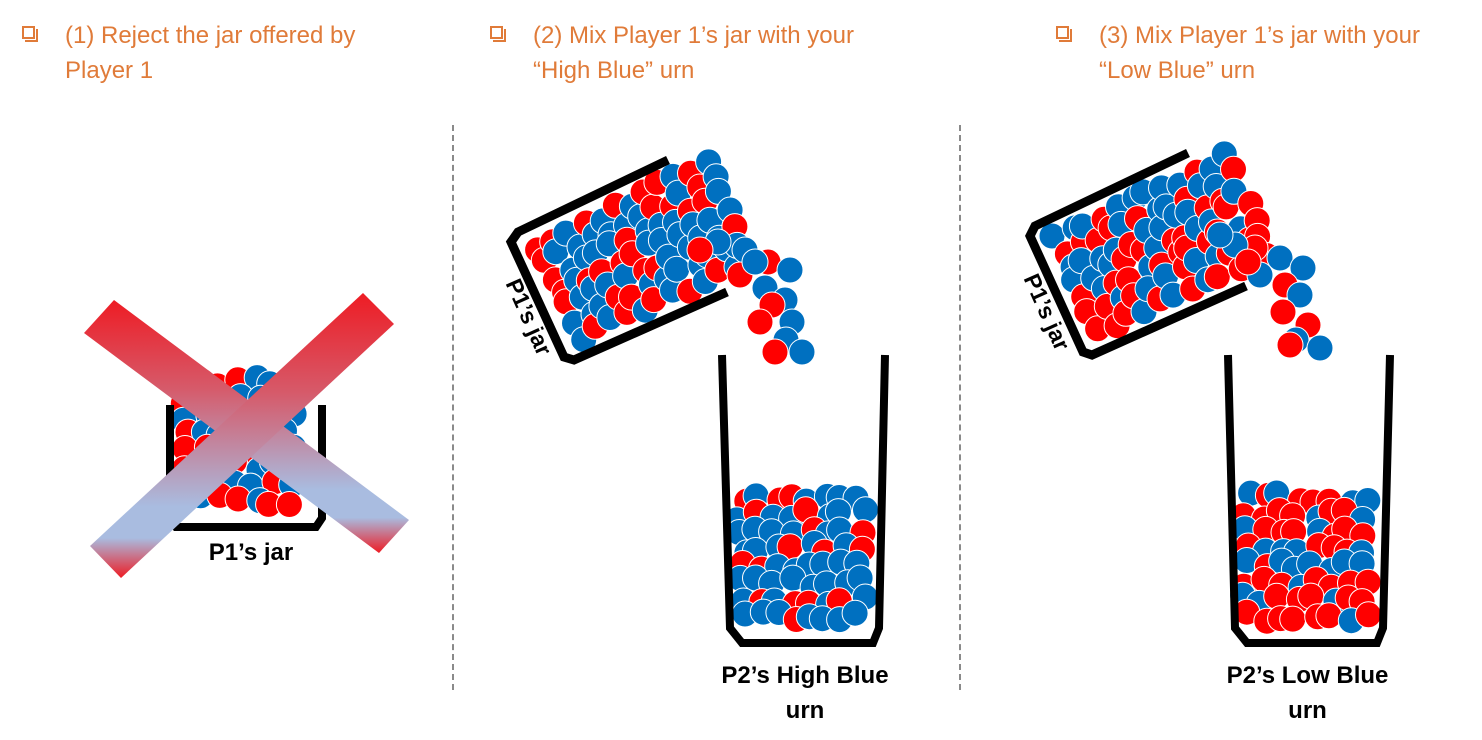  Describe the element at coordinates (1307, 693) in the screenshot. I see `p2-low-blue-urn-label: P2’s Low Blue urn` at that location.